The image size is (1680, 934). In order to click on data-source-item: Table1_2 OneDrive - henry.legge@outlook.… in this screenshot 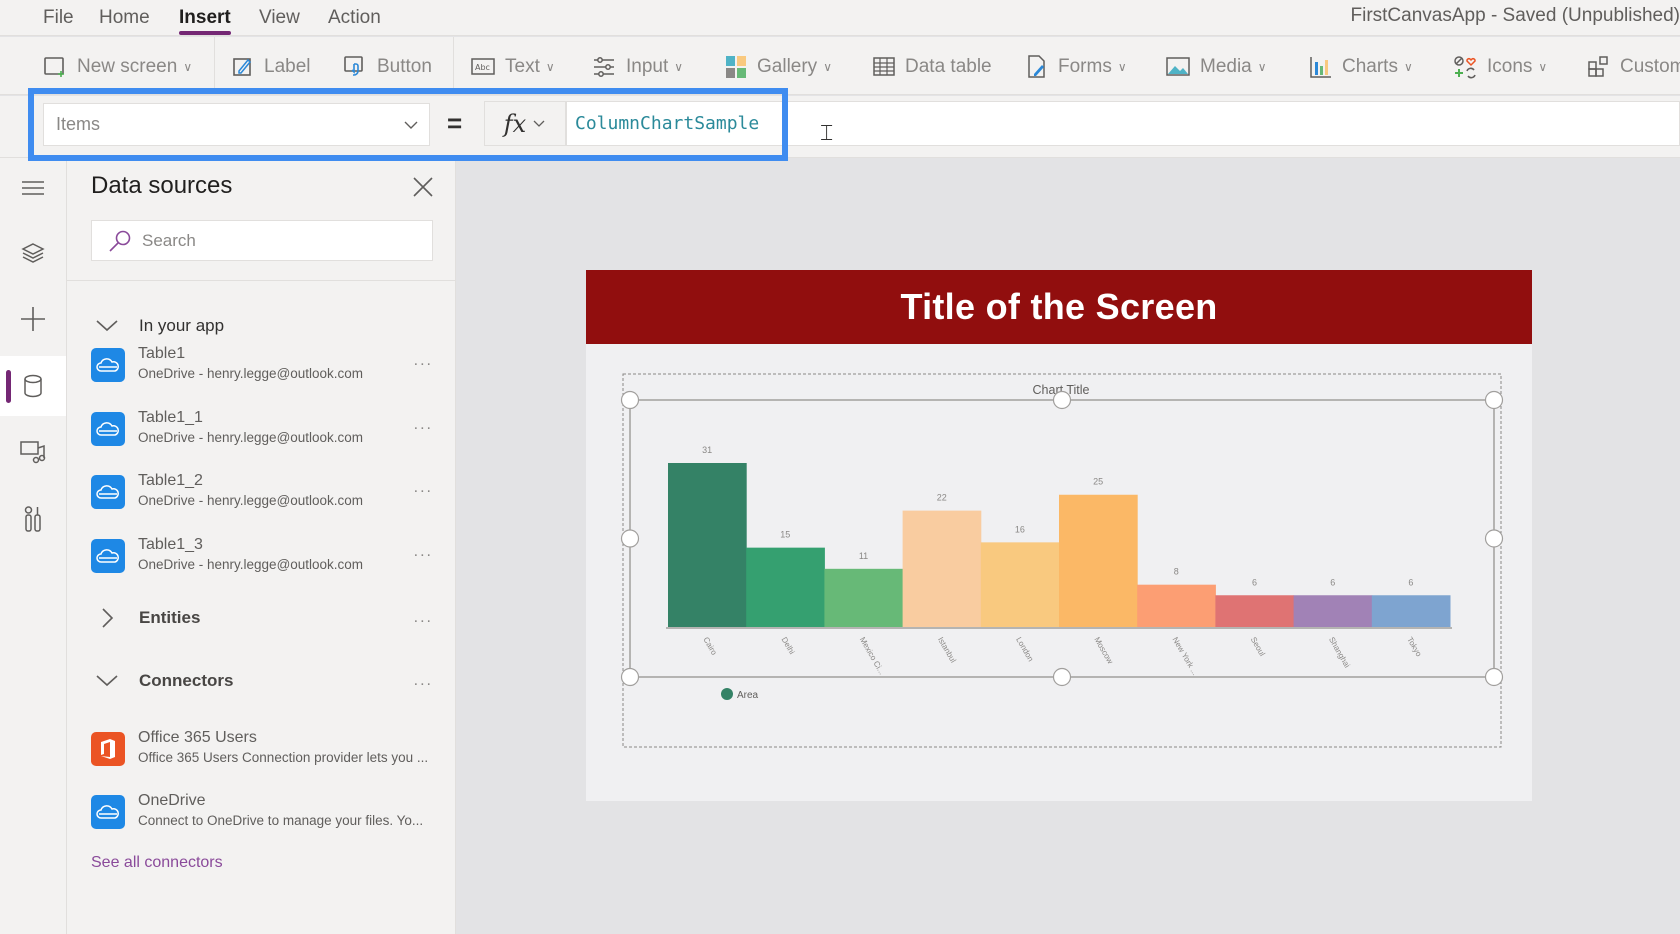, I will do `click(262, 493)`.